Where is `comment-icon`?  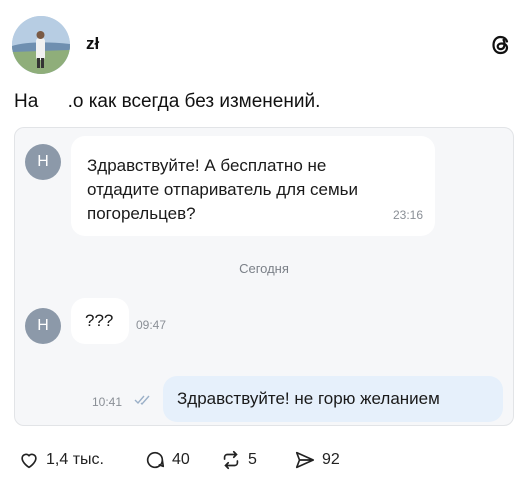 comment-icon is located at coordinates (155, 460).